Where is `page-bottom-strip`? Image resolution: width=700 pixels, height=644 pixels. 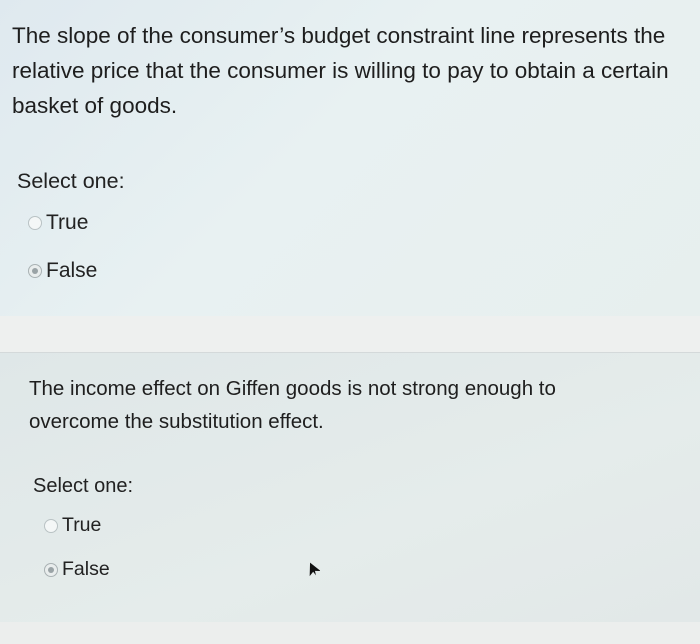 page-bottom-strip is located at coordinates (350, 633).